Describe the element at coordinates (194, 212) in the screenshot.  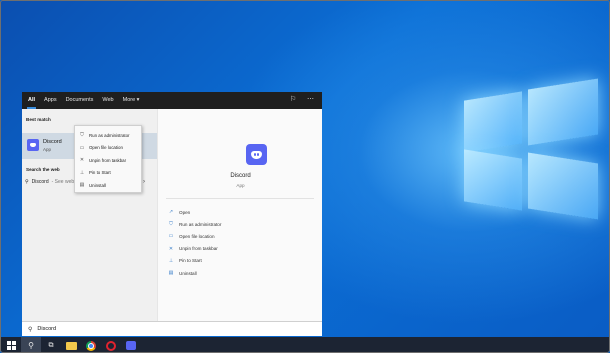
I see `action-open: ↗ Open` at that location.